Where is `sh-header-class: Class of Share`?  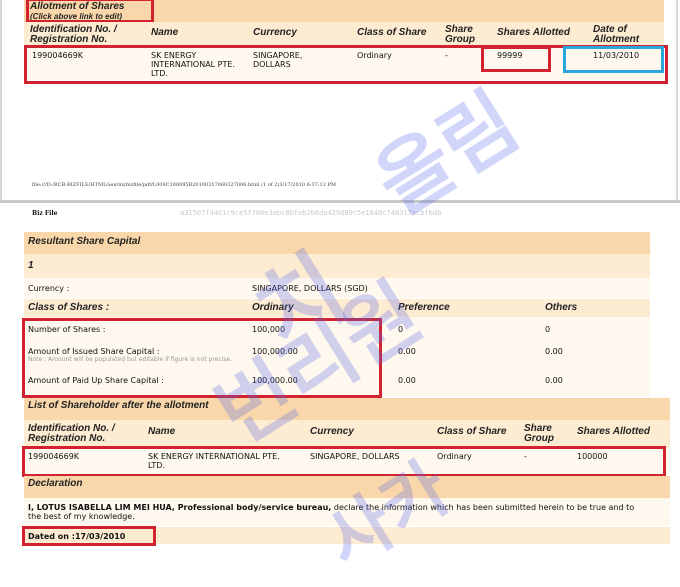
sh-header-class: Class of Share is located at coordinates (472, 431).